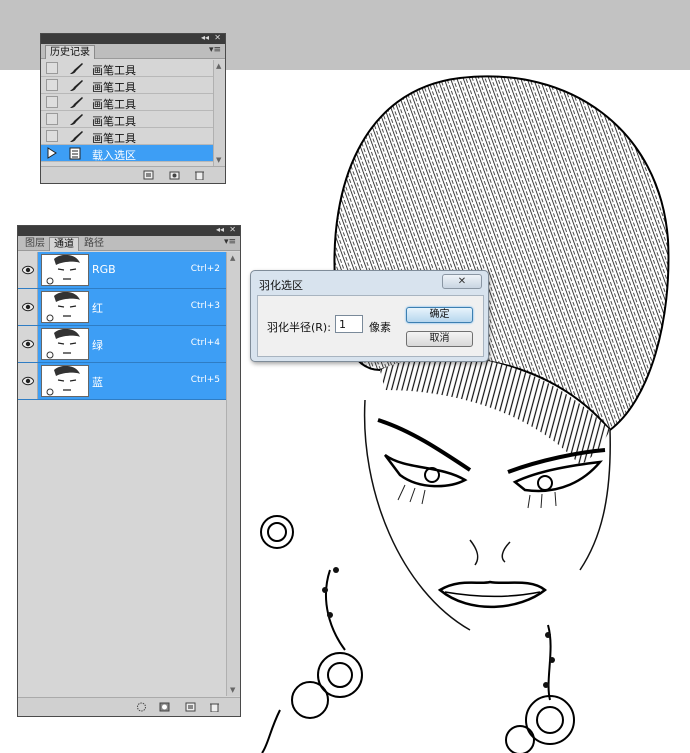  I want to click on tab-paths: 路径, so click(94, 244).